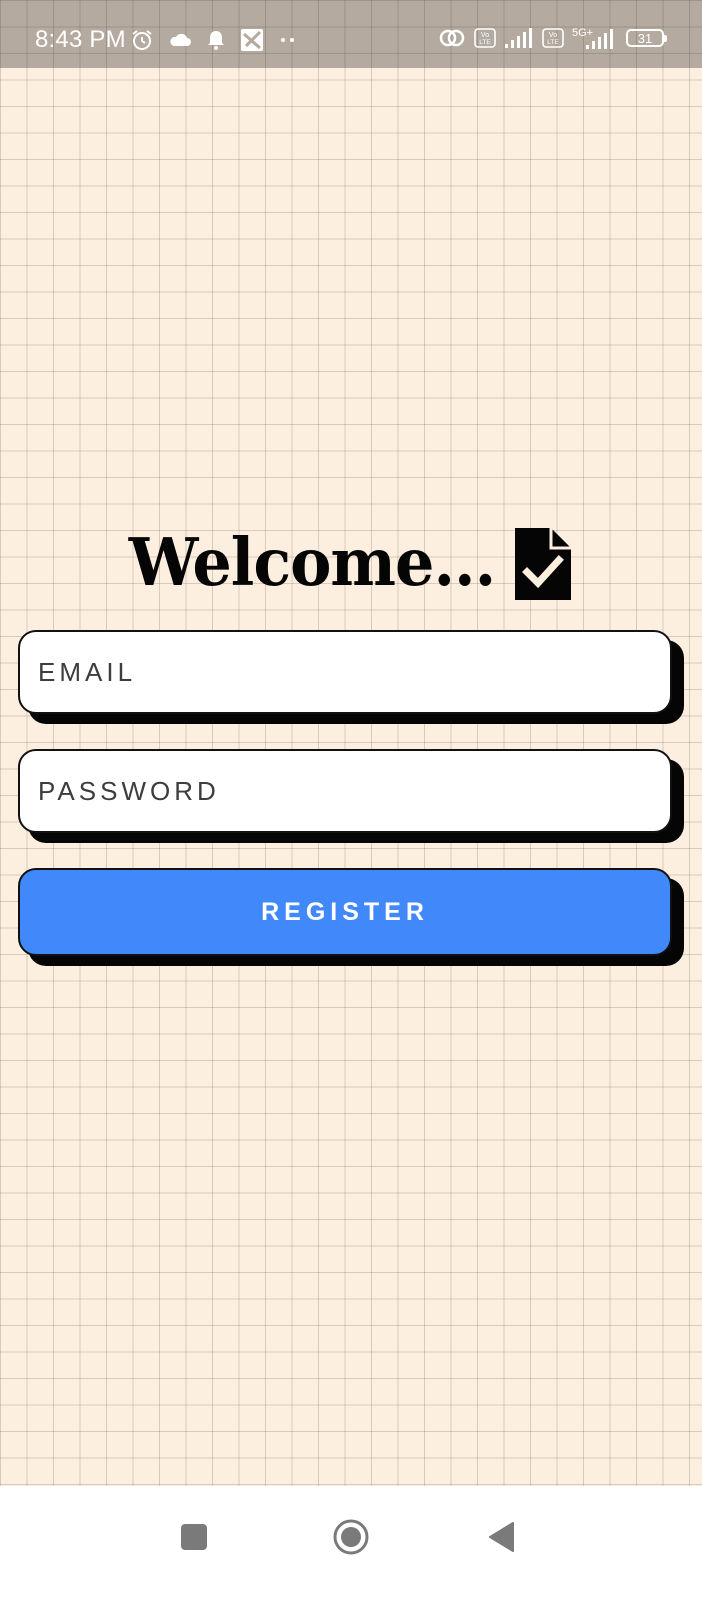 This screenshot has height=1600, width=702. I want to click on register-button-container: REGISTER, so click(351, 917).